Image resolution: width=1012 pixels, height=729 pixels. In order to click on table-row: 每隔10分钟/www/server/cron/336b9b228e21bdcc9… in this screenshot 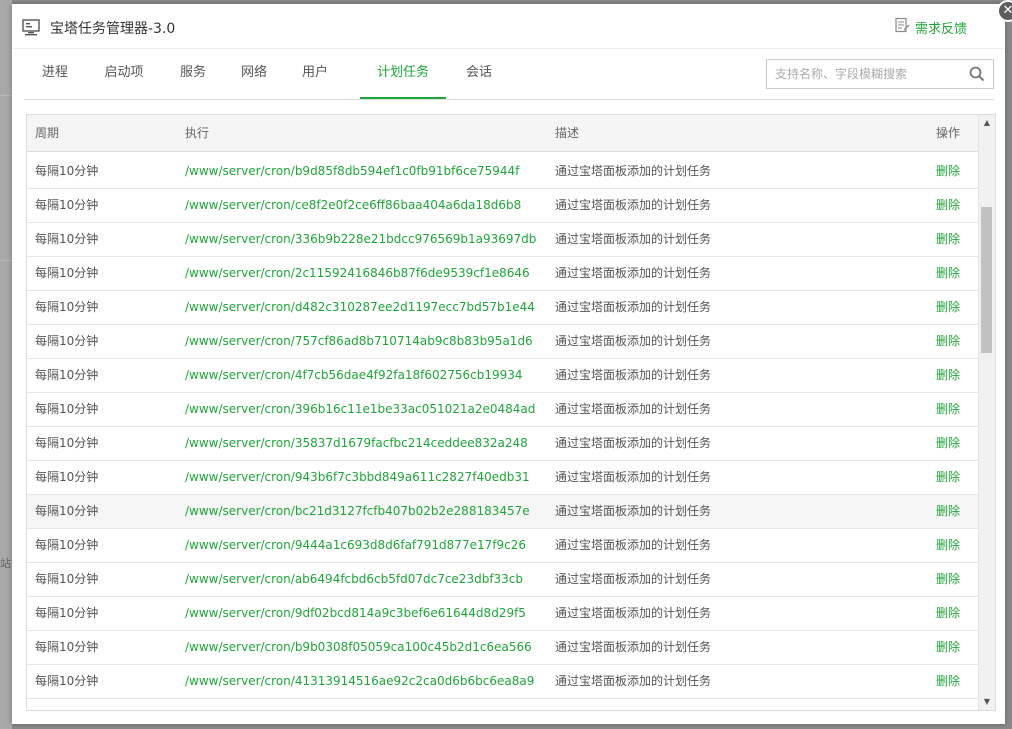, I will do `click(503, 240)`.